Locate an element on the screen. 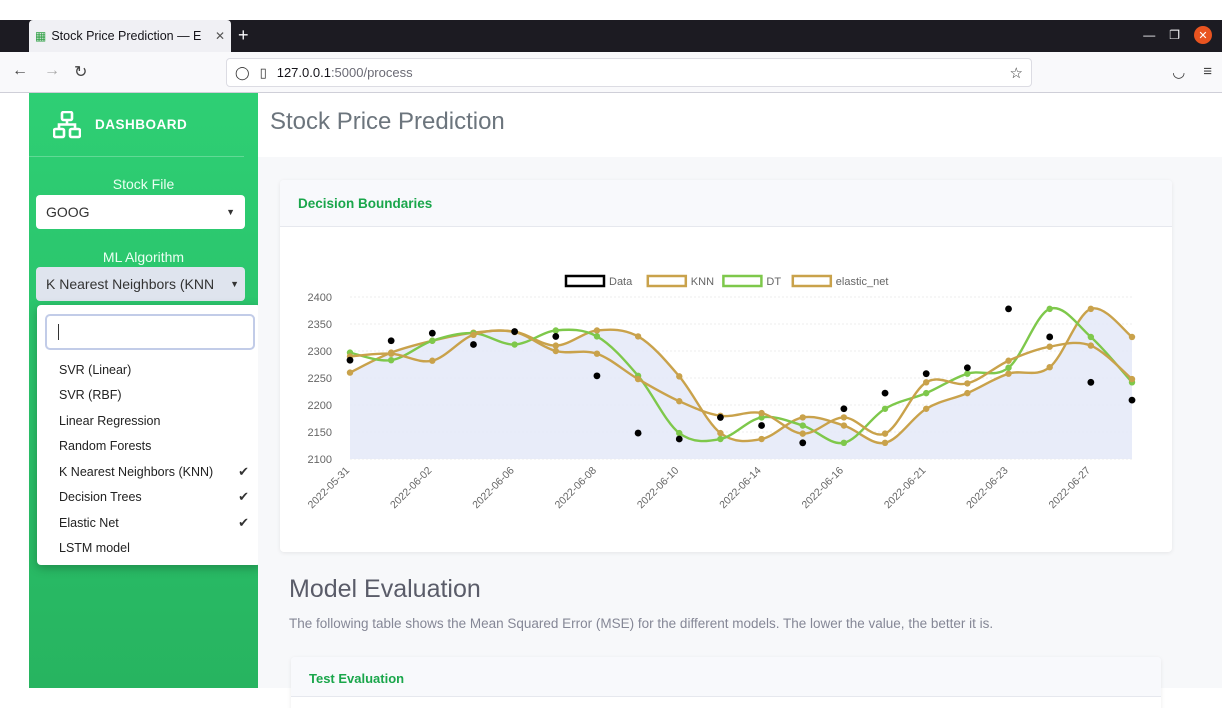 Image resolution: width=1222 pixels, height=708 pixels. y-tick-label: 2150 is located at coordinates (320, 433).